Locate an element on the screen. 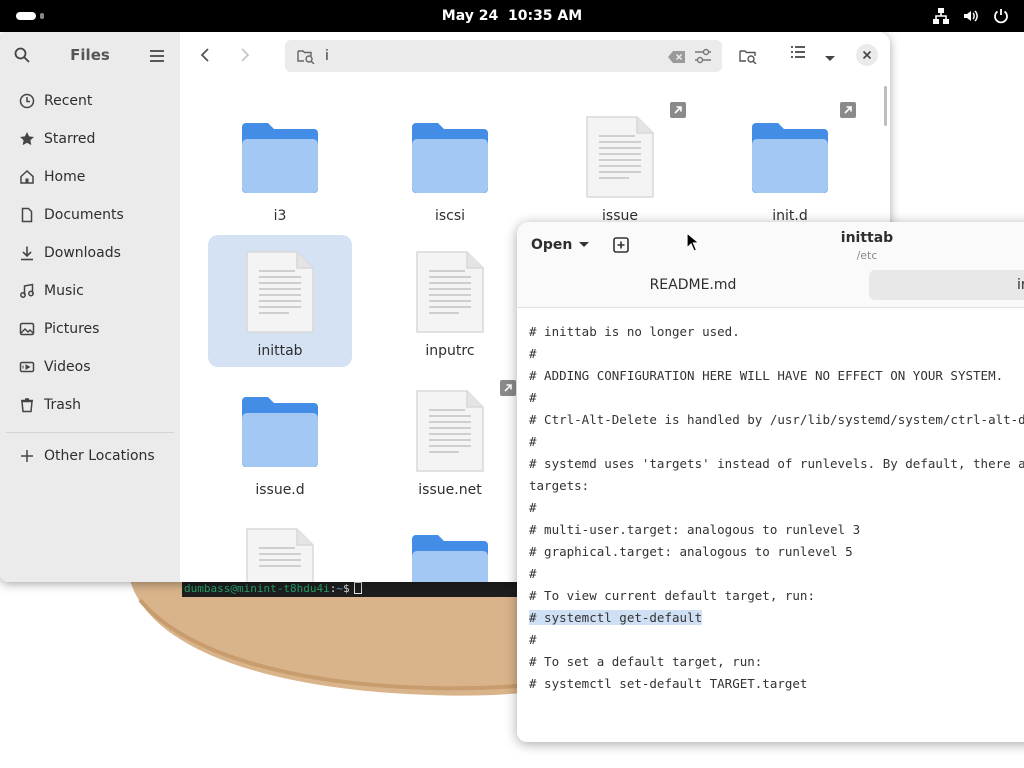  workspace-indicator is located at coordinates (41, 16).